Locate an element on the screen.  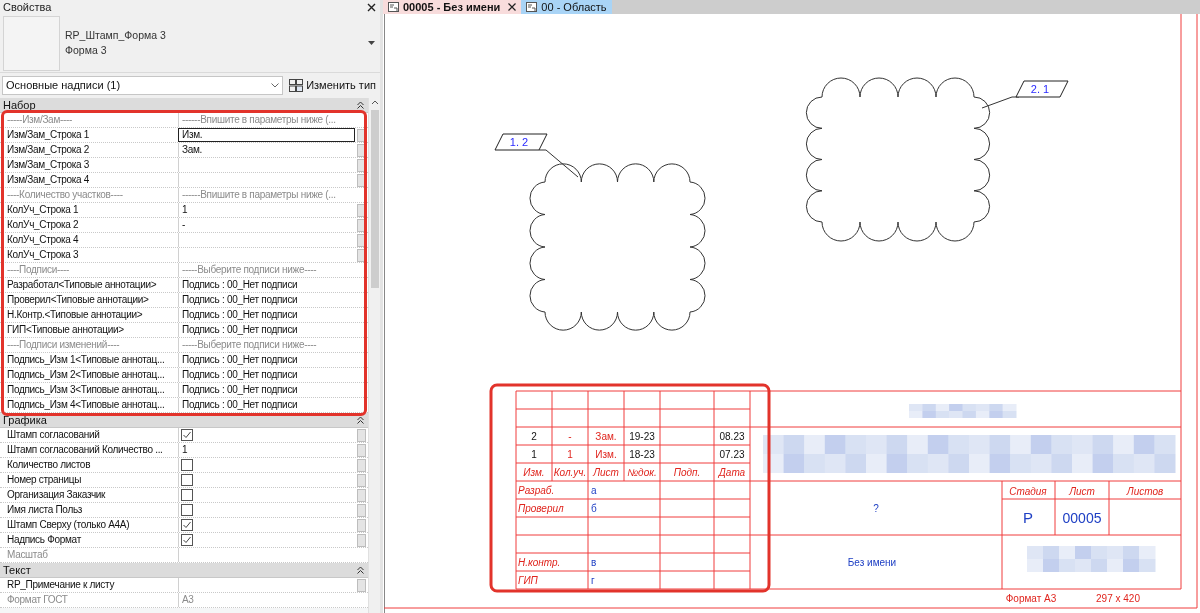
property-name: Имя листа Польз is located at coordinates (45, 510).